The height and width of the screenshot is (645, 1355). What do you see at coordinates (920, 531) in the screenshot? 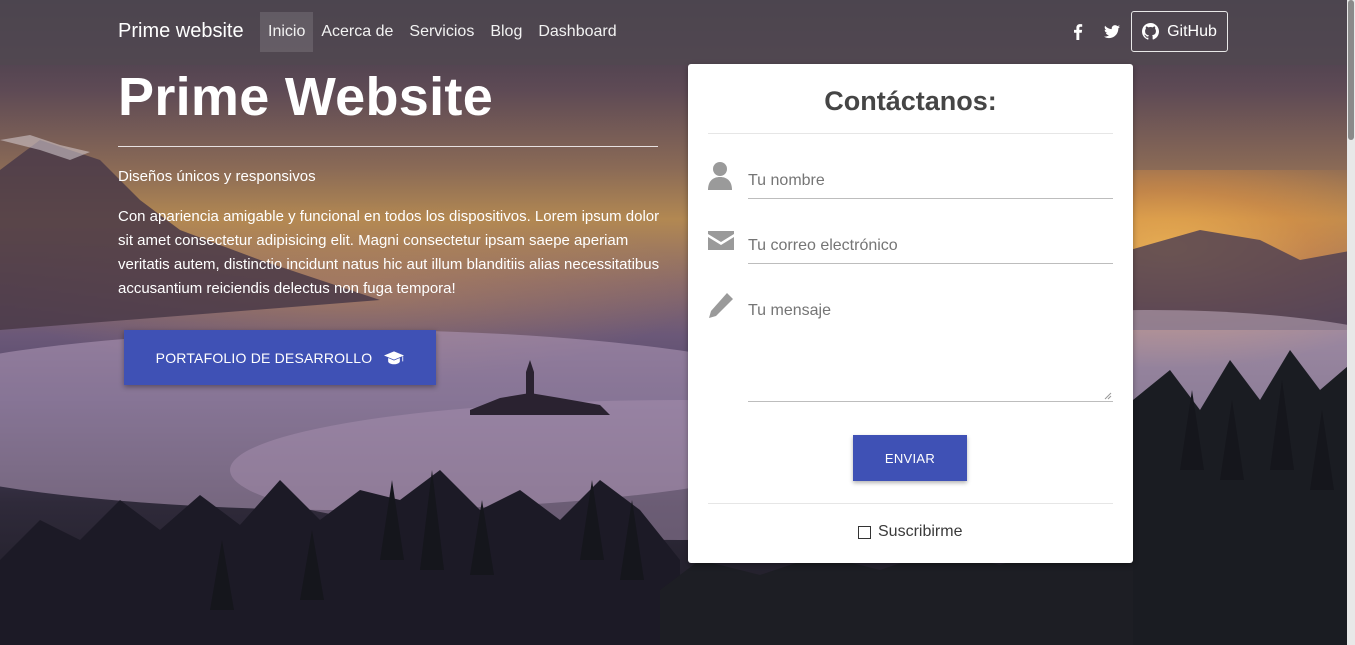
I see `subscribe-label: Suscribirme` at bounding box center [920, 531].